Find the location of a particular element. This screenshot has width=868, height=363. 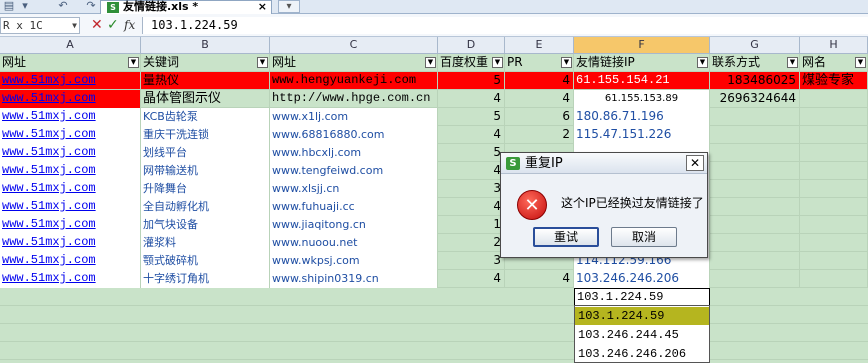

table-cell: 升降舞台 is located at coordinates (205, 189).